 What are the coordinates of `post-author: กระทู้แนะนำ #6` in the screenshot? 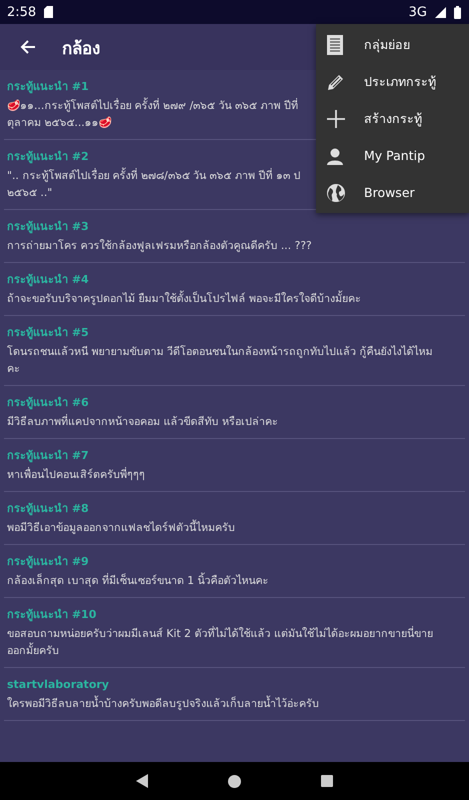 It's located at (48, 402).